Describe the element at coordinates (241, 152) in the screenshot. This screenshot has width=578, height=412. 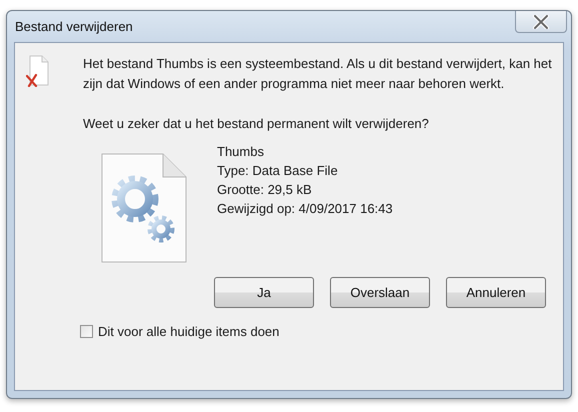
I see `file-name: Thumbs` at that location.